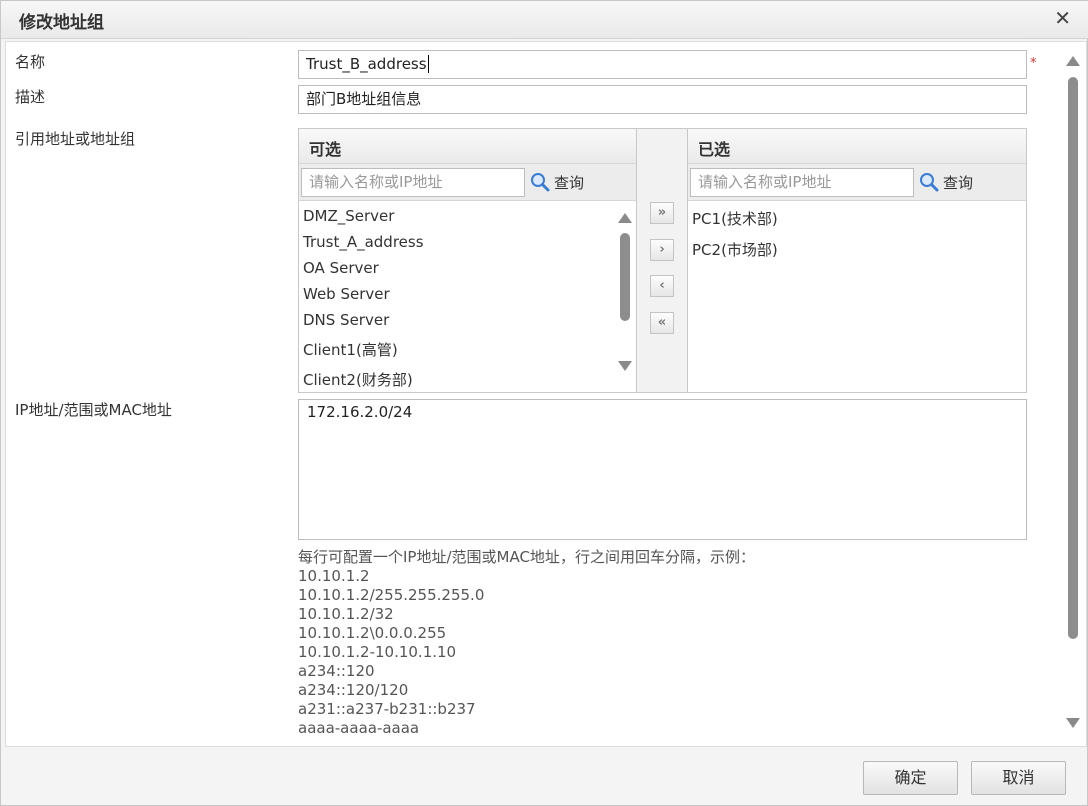 The height and width of the screenshot is (806, 1088). Describe the element at coordinates (346, 614) in the screenshot. I see `hint-example: 10.10.1.2/32` at that location.